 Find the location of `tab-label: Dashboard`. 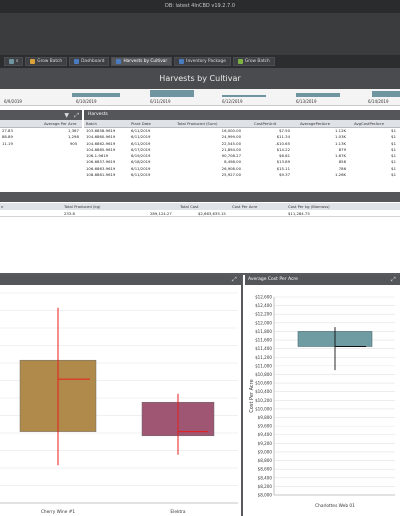

tab-label: Dashboard is located at coordinates (93, 61).